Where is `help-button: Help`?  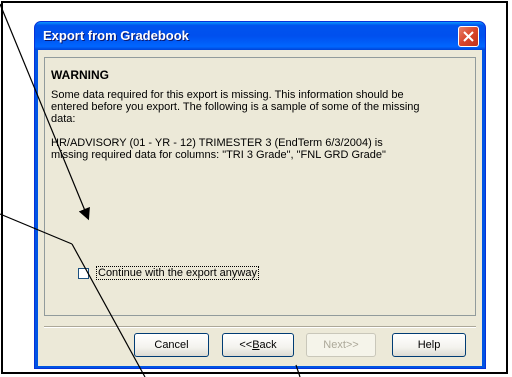
help-button: Help is located at coordinates (429, 345).